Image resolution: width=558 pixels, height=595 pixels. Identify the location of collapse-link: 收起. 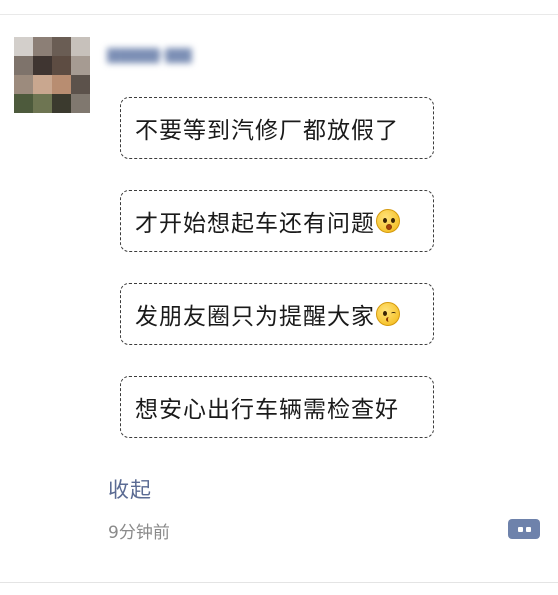
(130, 489).